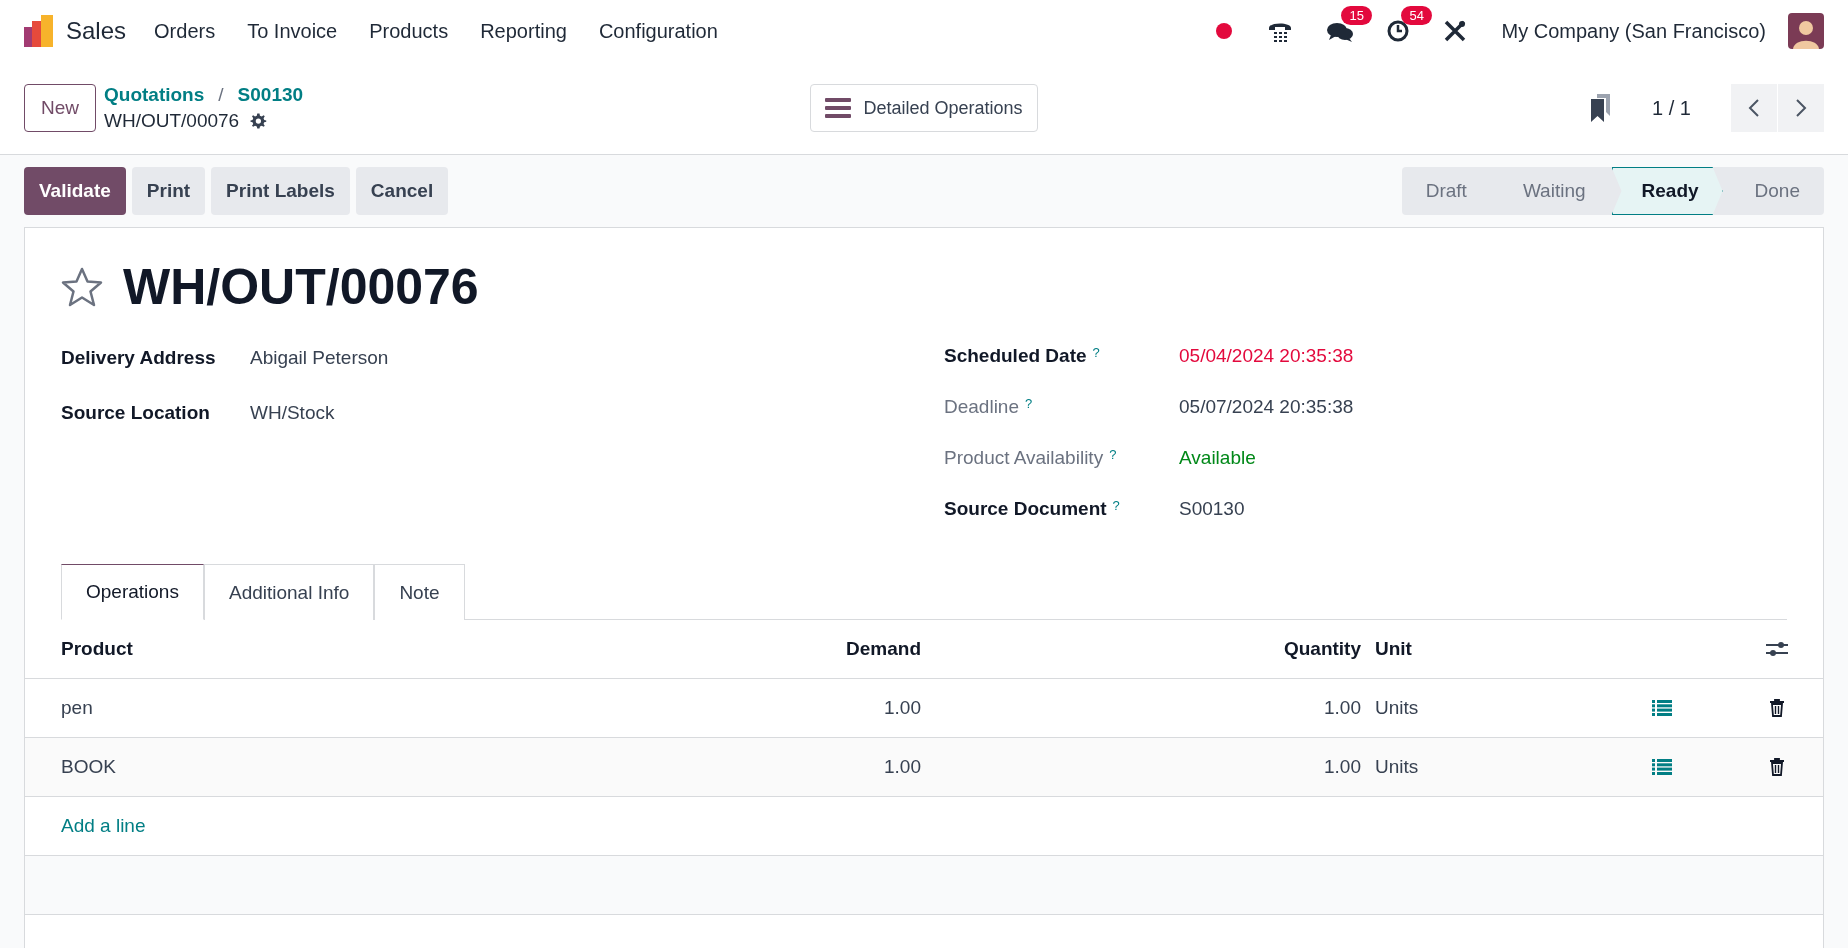 The width and height of the screenshot is (1848, 948). What do you see at coordinates (301, 287) in the screenshot?
I see `record-title: WH/OUT/00076` at bounding box center [301, 287].